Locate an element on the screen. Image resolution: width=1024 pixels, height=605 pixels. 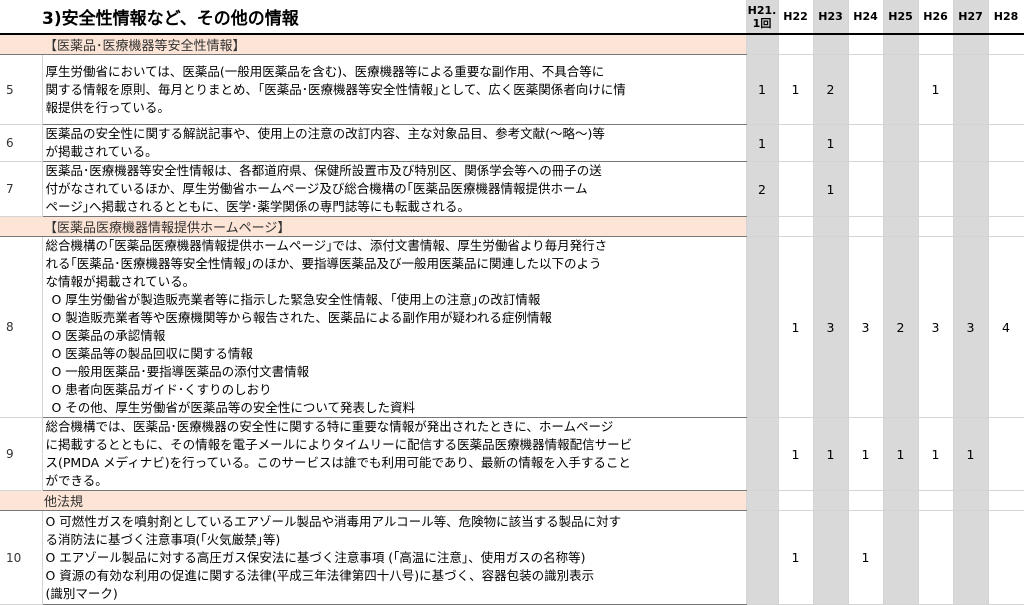
value-cell: 4 is located at coordinates (1006, 327).